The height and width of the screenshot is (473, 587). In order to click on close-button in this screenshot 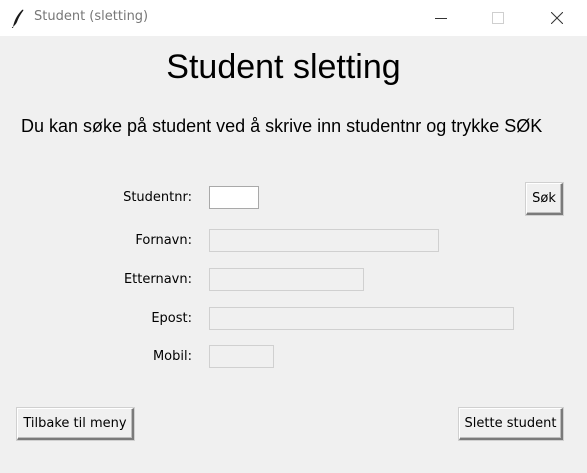, I will do `click(557, 18)`.